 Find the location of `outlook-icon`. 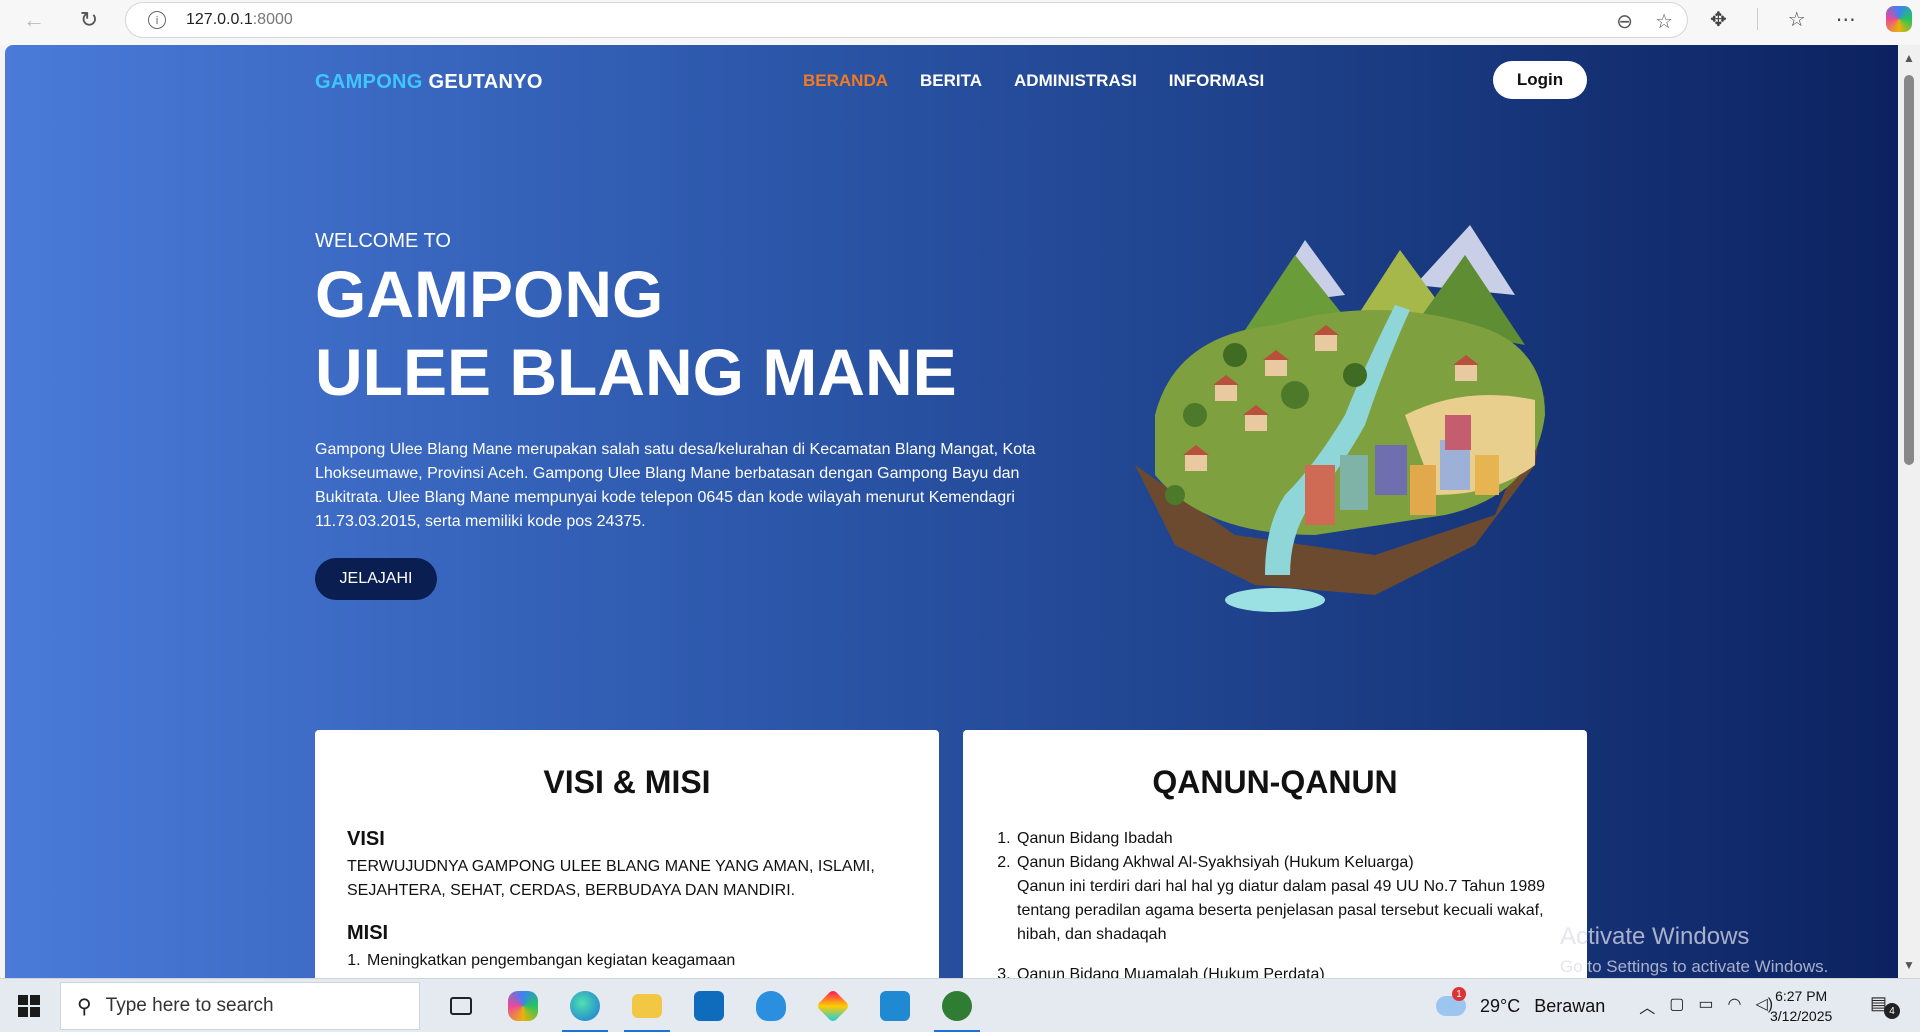

outlook-icon is located at coordinates (709, 1005).